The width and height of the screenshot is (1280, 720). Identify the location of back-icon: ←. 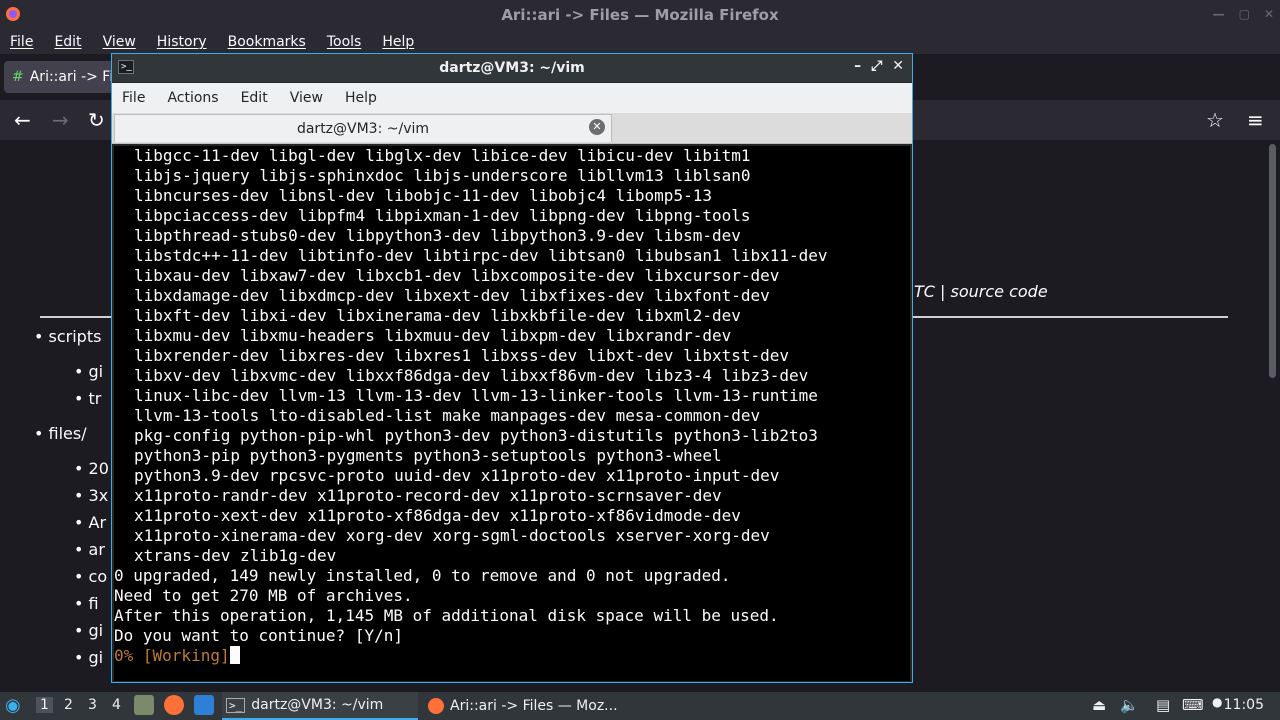
(22, 120).